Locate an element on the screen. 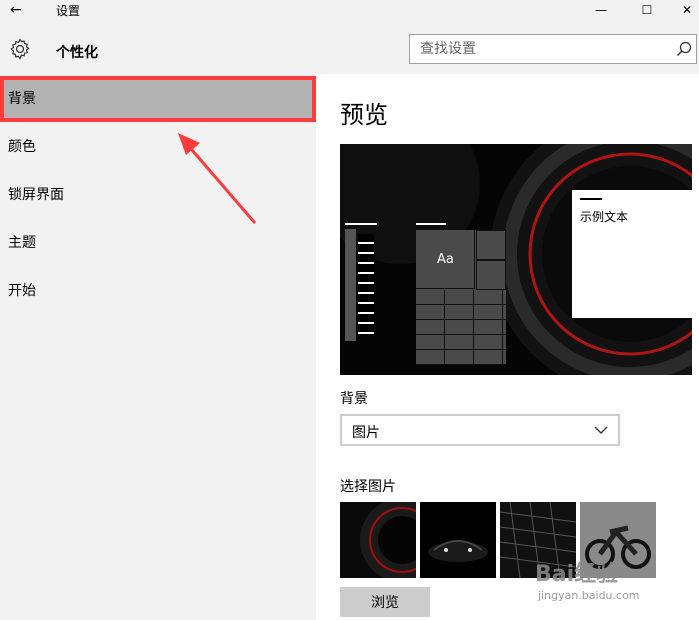 This screenshot has height=620, width=699. sidebar-item-label: 开始 is located at coordinates (22, 291).